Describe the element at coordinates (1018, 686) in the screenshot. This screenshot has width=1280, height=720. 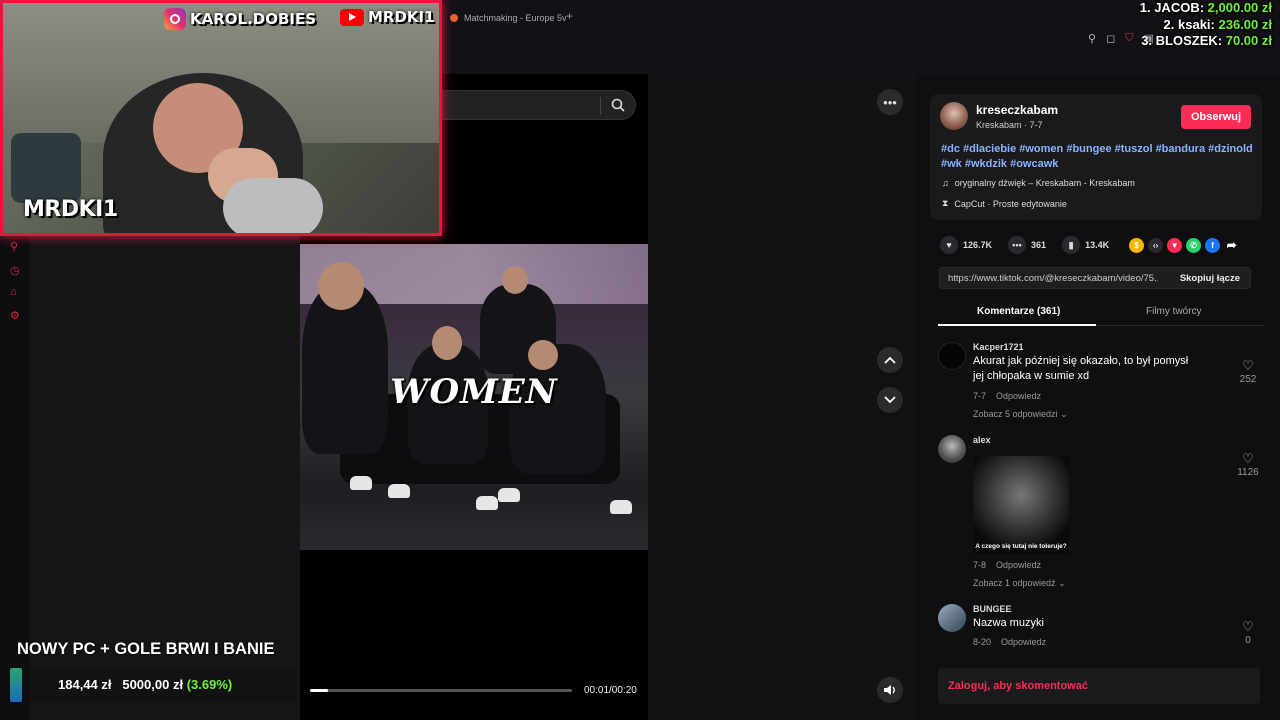
I see `login-prompt: Zaloguj, aby skomentować` at that location.